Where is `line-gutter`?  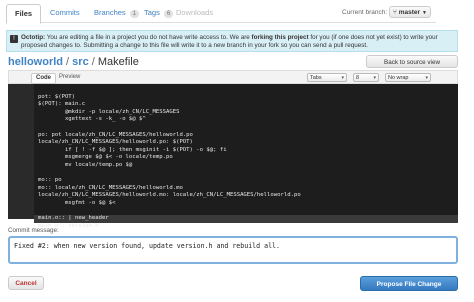 line-gutter is located at coordinates (21, 151).